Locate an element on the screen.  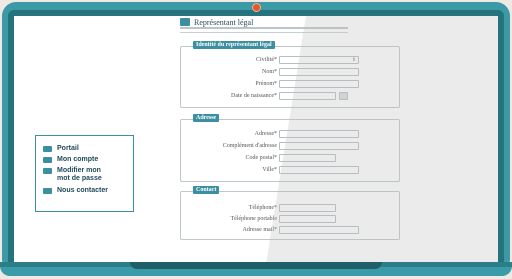
address-legend: Adresse is located at coordinates (206, 118).